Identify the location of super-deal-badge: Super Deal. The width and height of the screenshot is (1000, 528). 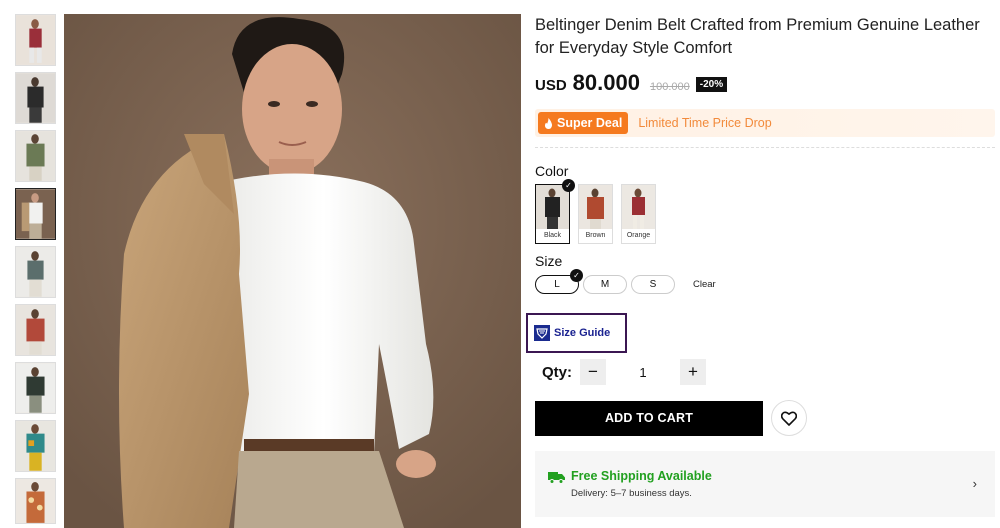
(583, 123).